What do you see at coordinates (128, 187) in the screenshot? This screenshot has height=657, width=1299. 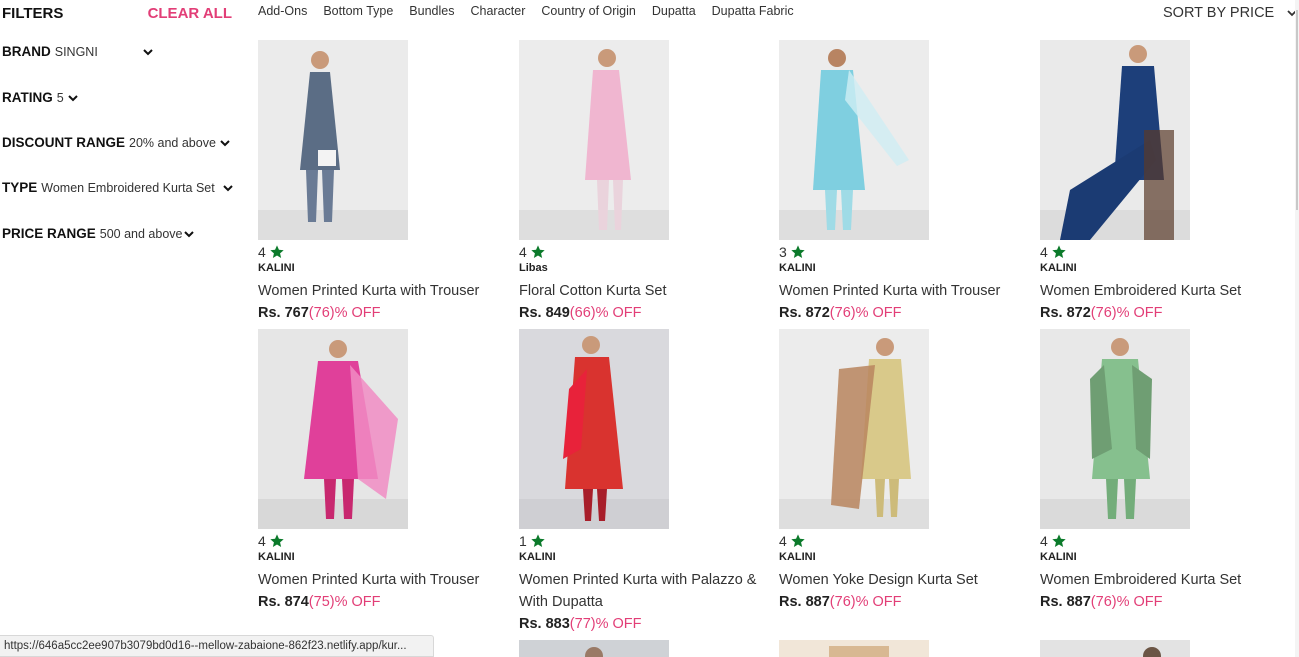 I see `filter-value: Women Embroidered Kurta Set` at bounding box center [128, 187].